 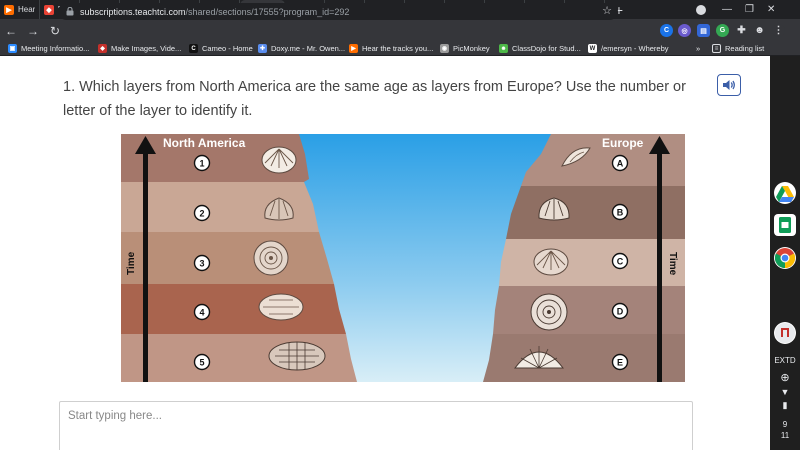 I want to click on bookmark-favicon-icon: C, so click(x=193, y=48).